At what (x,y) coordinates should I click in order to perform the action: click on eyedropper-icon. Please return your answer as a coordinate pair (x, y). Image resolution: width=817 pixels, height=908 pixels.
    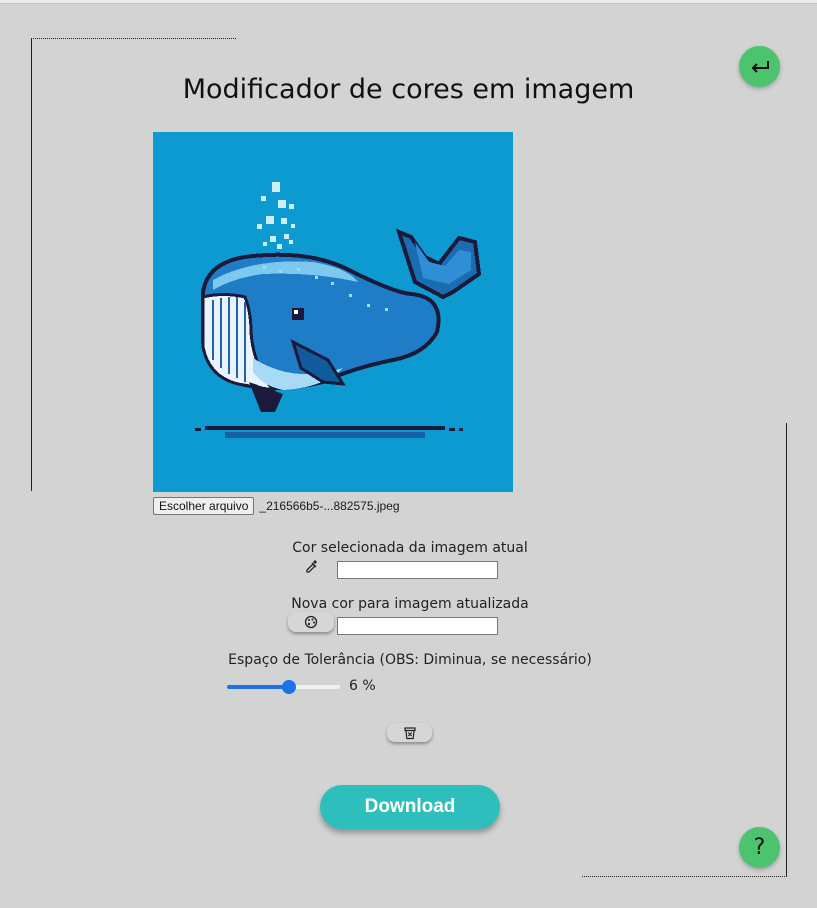
    Looking at the image, I should click on (311, 566).